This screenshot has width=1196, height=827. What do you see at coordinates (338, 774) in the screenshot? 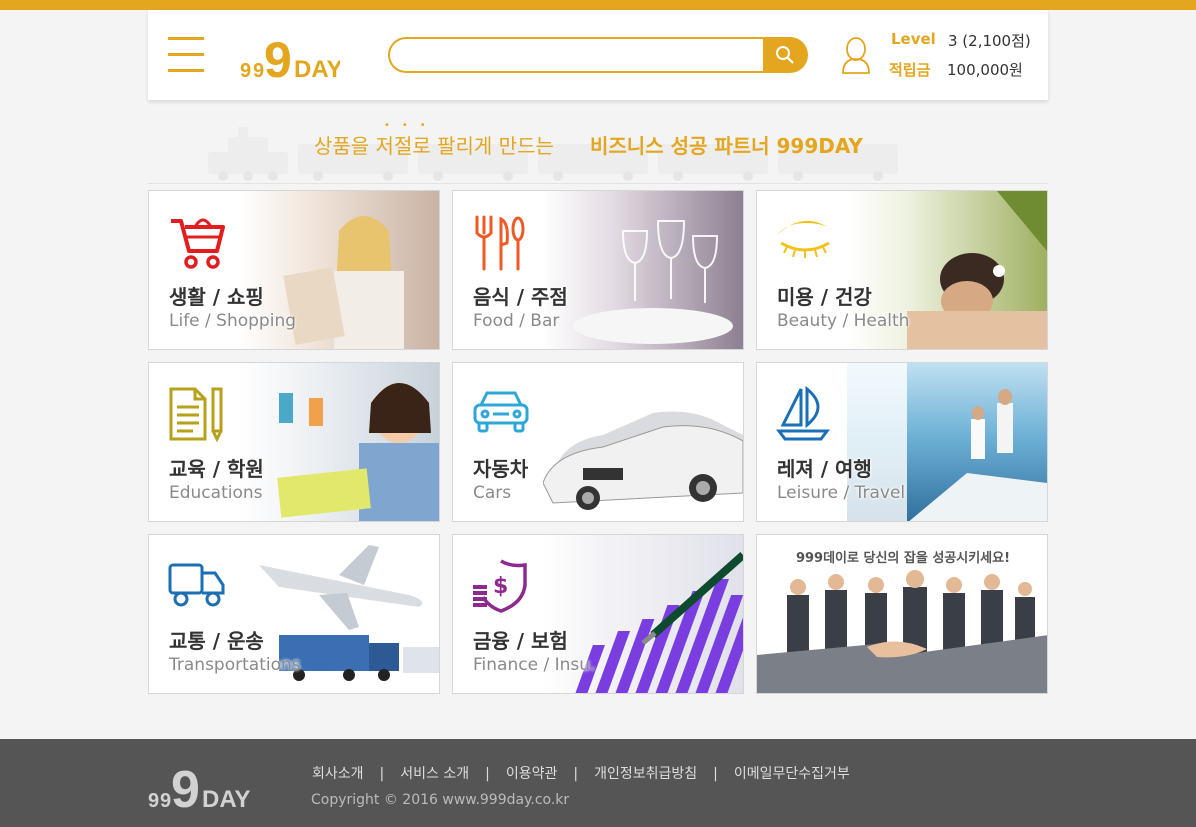
I see `footer-link-company: 회사소개` at bounding box center [338, 774].